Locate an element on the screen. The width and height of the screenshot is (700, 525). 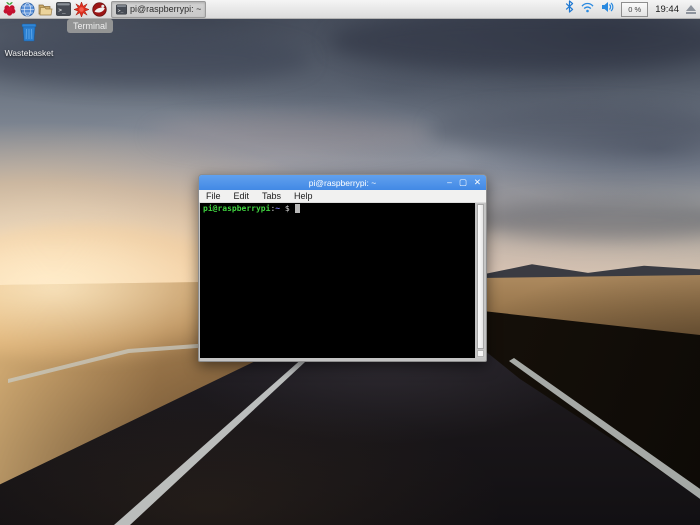
window-title: pi@raspberrypi: ~ is located at coordinates (342, 182).